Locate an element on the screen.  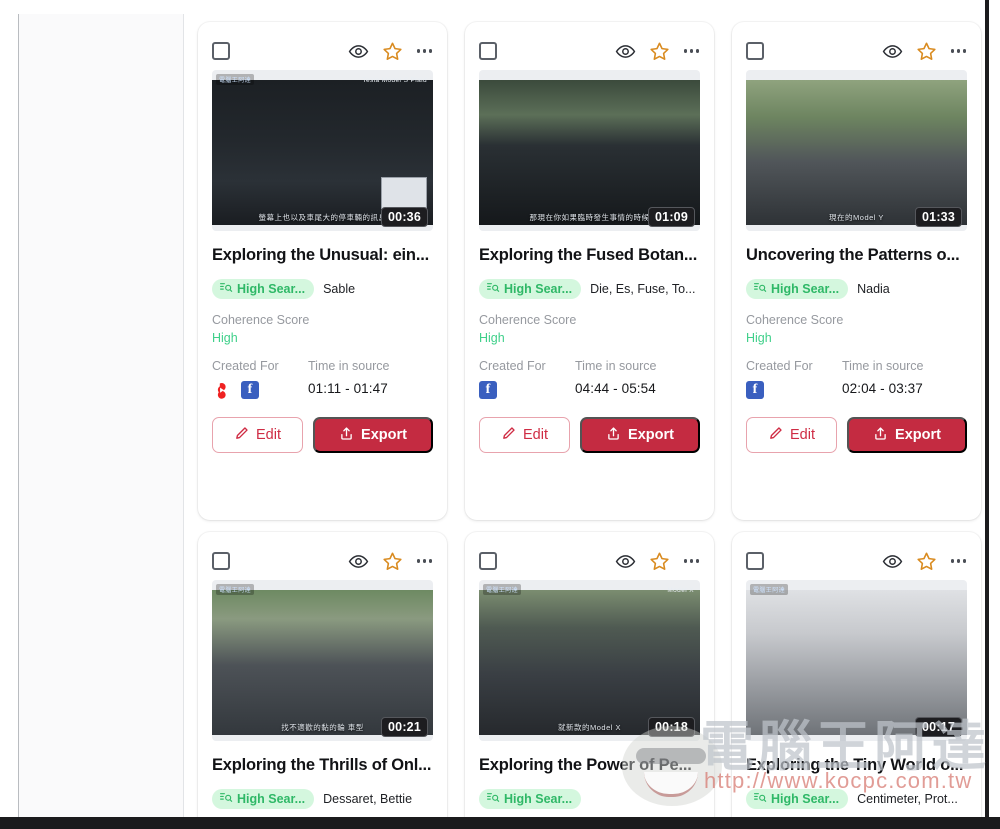
card-toolbar is located at coordinates (856, 51).